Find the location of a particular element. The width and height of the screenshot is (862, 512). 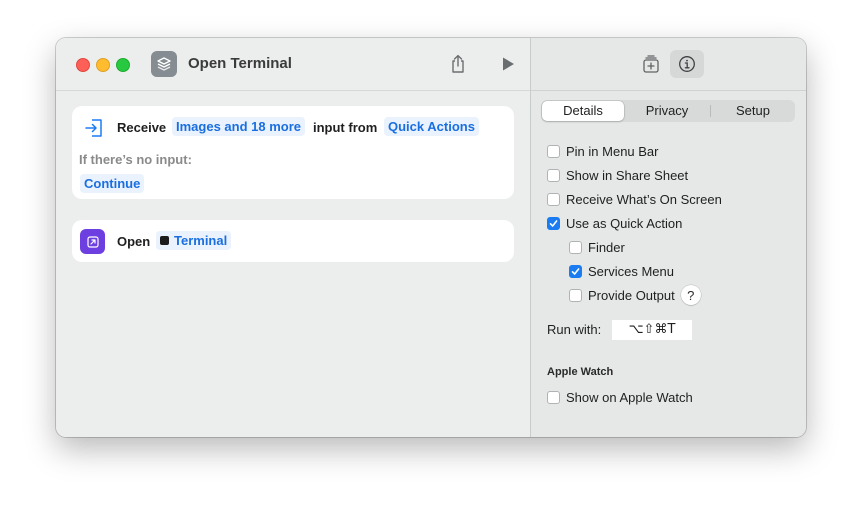

add-to-library-icon is located at coordinates (651, 64).